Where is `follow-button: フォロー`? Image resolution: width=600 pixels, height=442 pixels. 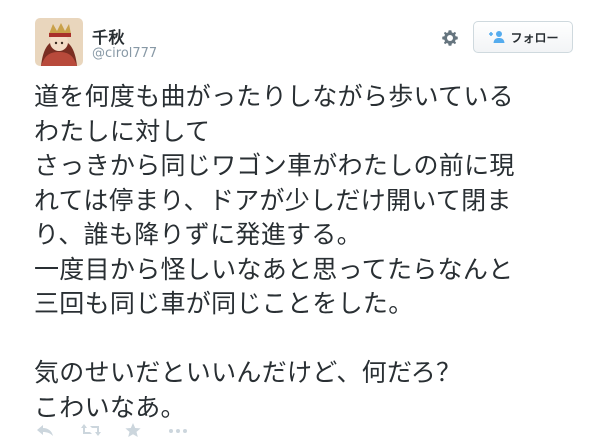
follow-button: フォロー is located at coordinates (523, 37).